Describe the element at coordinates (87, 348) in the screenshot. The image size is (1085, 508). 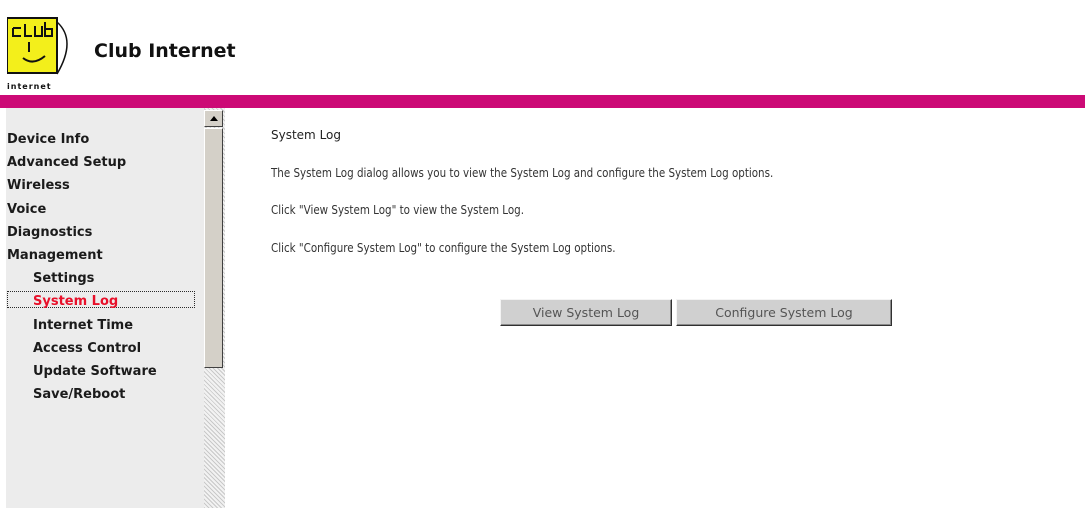
I see `sidebar-item-label: Access Control` at that location.